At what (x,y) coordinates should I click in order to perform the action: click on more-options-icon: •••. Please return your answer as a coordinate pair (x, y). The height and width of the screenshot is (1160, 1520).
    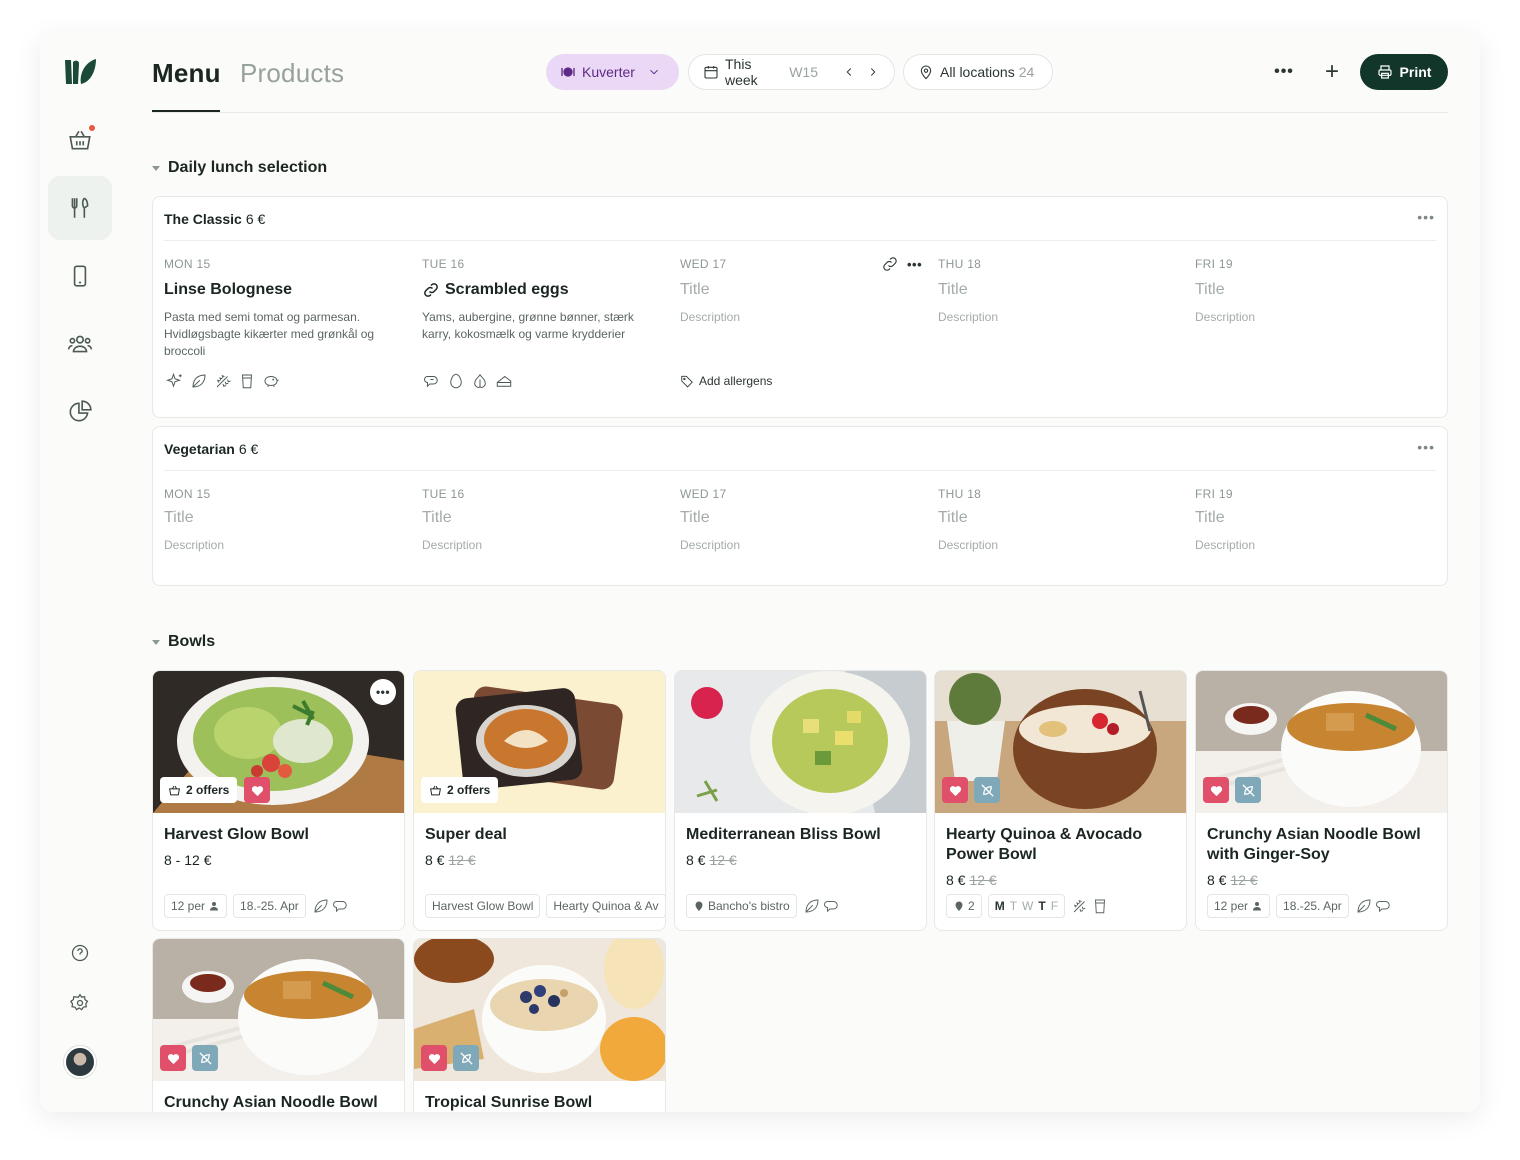
    Looking at the image, I should click on (1284, 72).